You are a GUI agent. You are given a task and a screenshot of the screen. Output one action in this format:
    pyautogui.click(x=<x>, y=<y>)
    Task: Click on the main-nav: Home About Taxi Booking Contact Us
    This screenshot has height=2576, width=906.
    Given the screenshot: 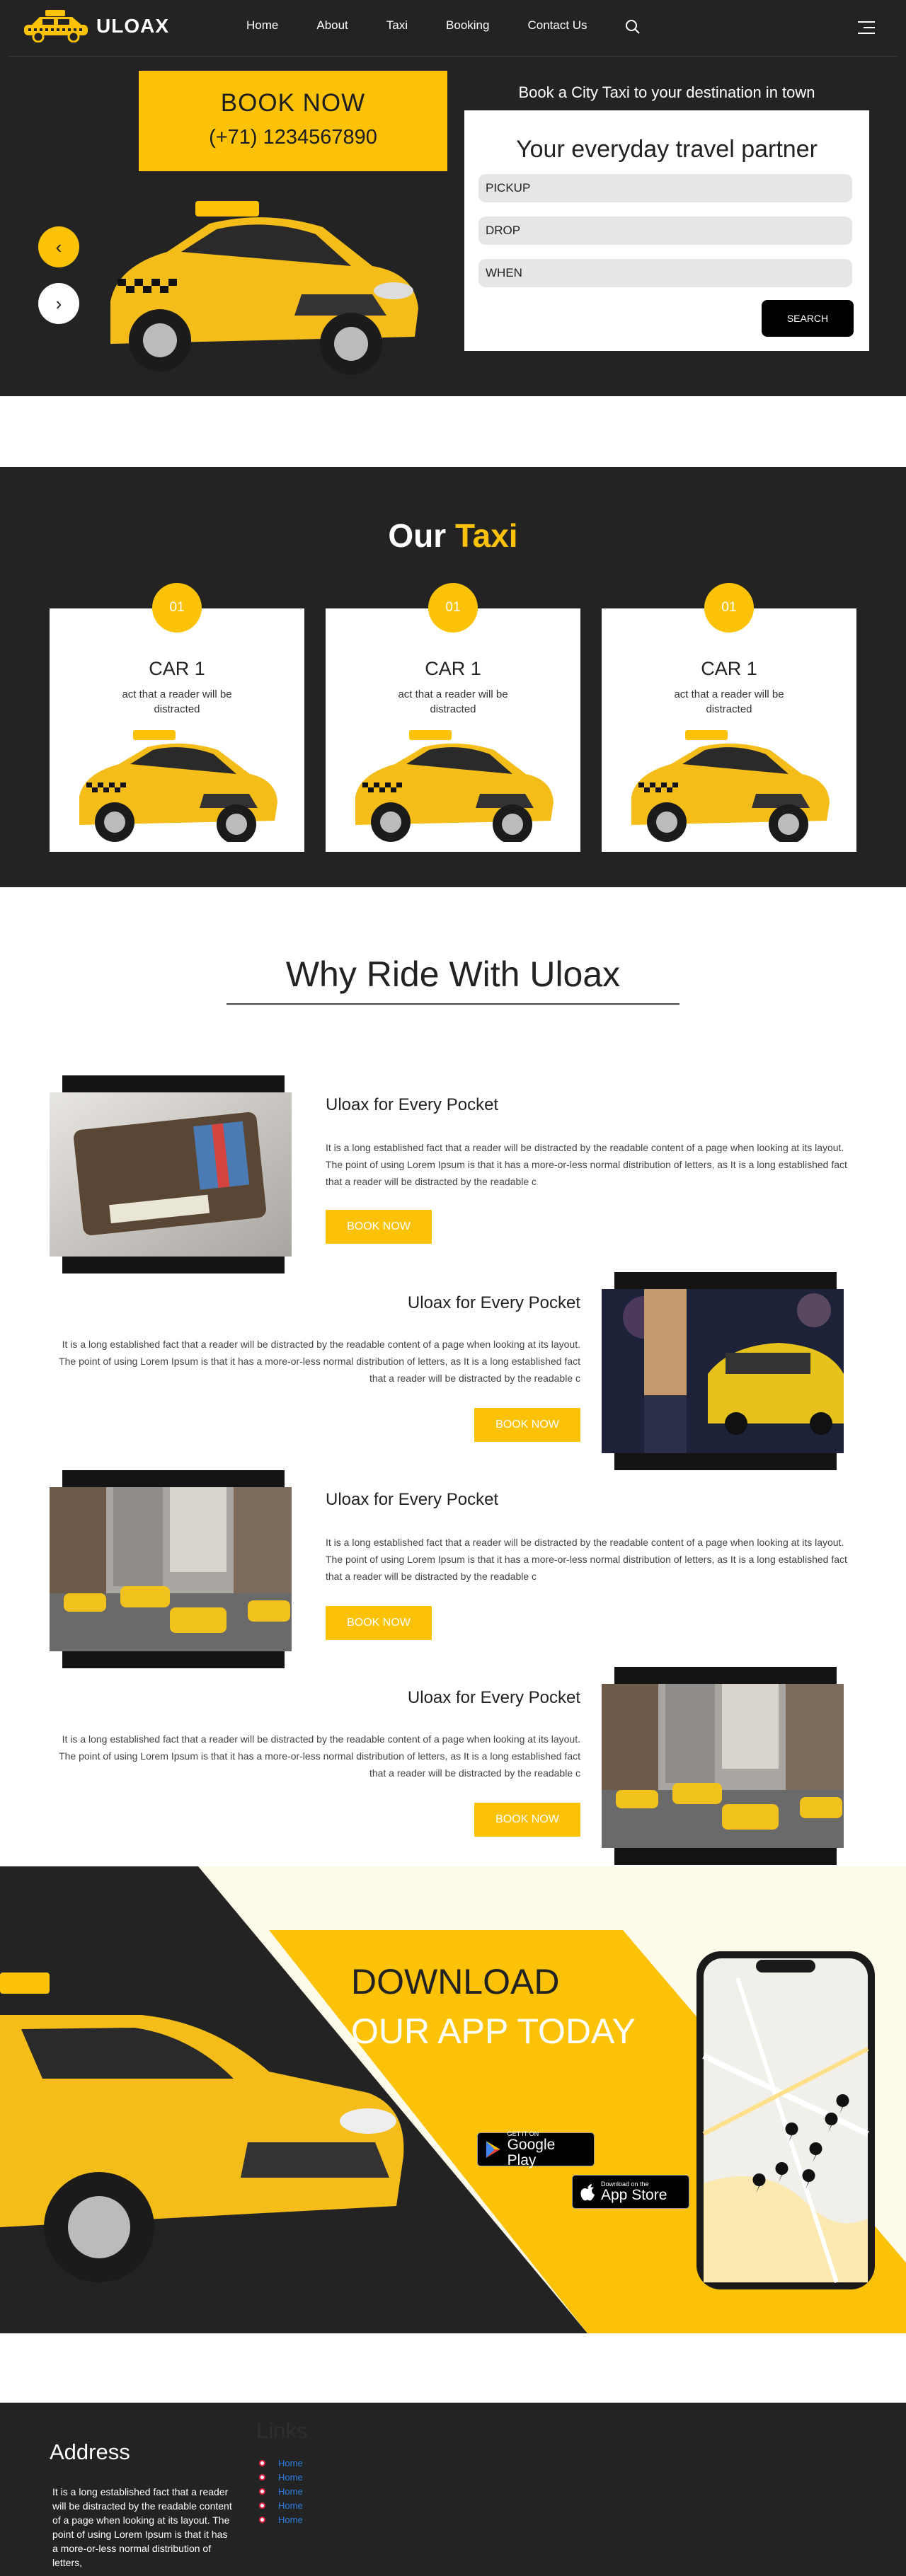 What is the action you would take?
    pyautogui.click(x=436, y=25)
    